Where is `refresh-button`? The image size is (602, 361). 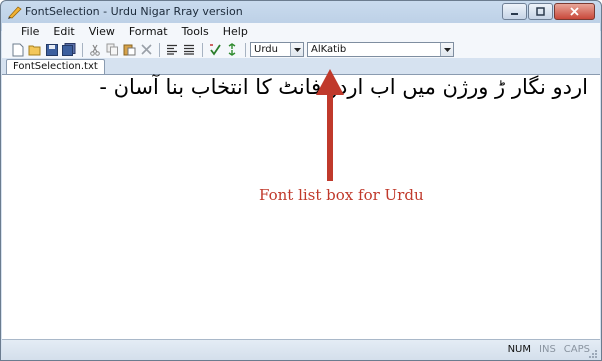 refresh-button is located at coordinates (232, 50).